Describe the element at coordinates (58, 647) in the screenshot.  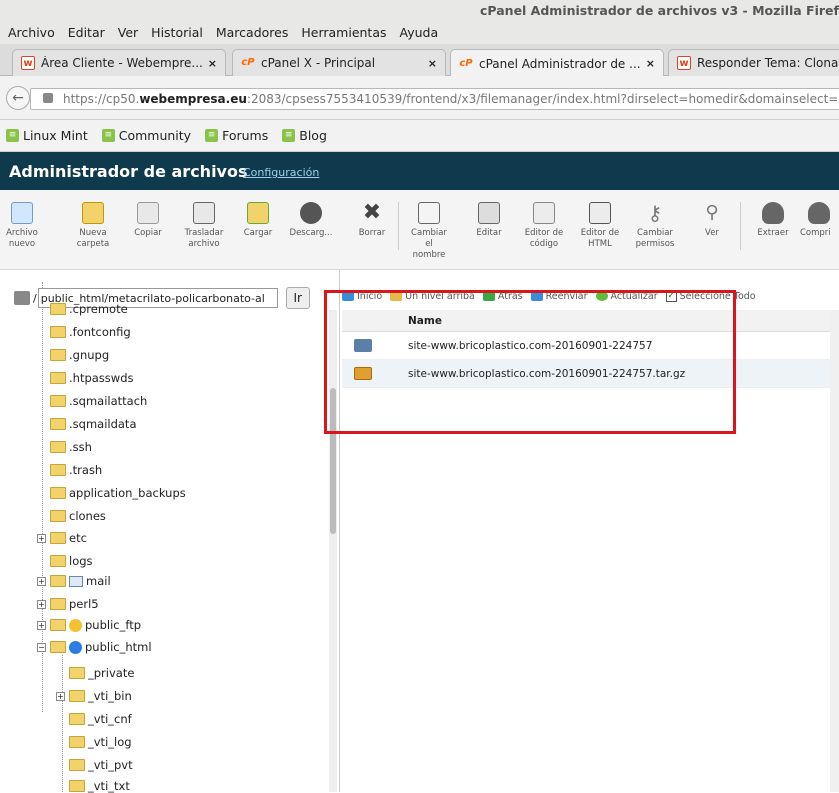
I see `folder-open-icon` at that location.